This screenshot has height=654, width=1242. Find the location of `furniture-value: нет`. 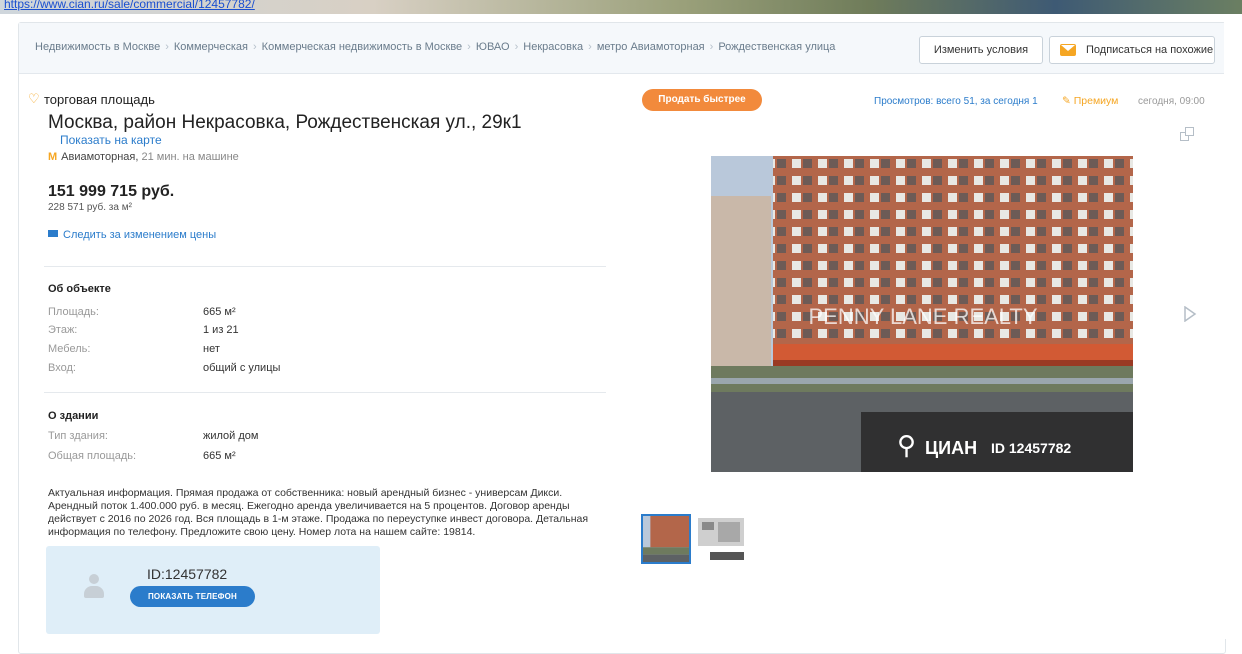

furniture-value: нет is located at coordinates (211, 349).